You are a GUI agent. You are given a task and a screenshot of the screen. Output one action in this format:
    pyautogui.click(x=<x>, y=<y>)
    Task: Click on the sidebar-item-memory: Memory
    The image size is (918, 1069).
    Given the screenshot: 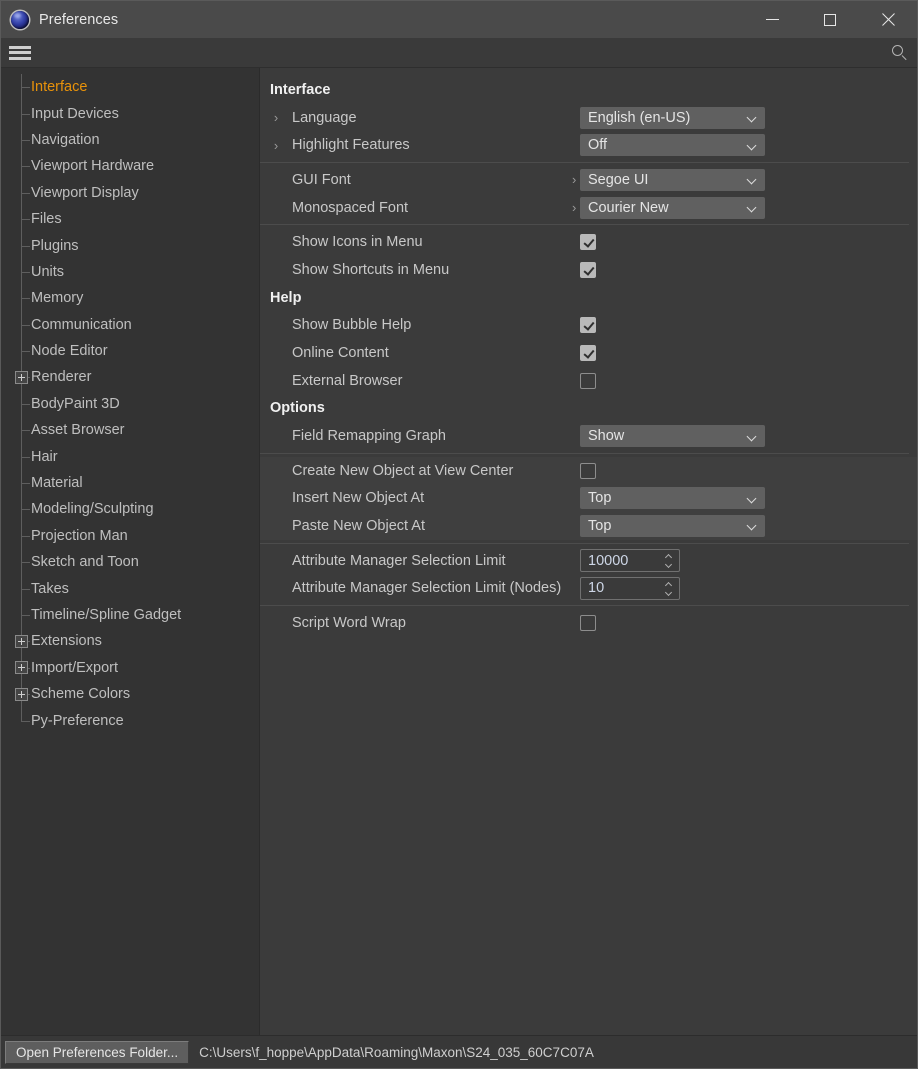 What is the action you would take?
    pyautogui.click(x=130, y=298)
    